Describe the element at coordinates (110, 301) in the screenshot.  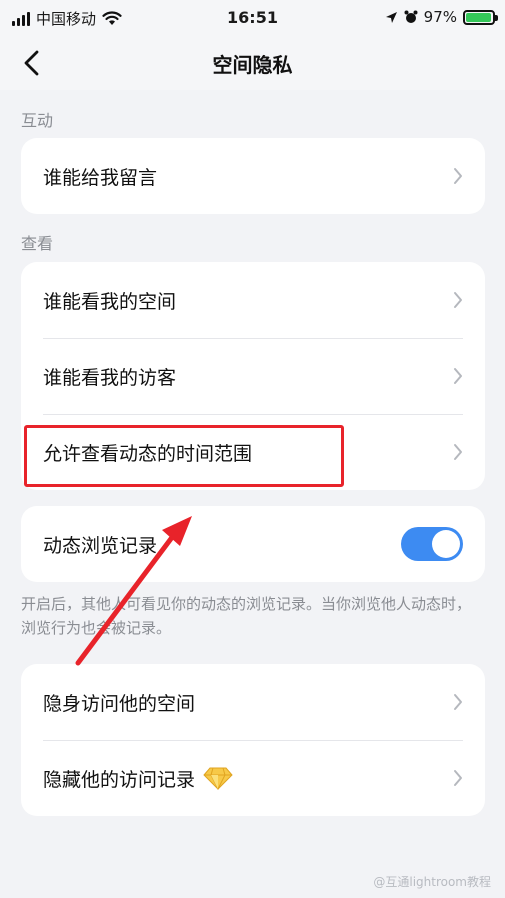
I see `row-label: 谁能看我的空间` at that location.